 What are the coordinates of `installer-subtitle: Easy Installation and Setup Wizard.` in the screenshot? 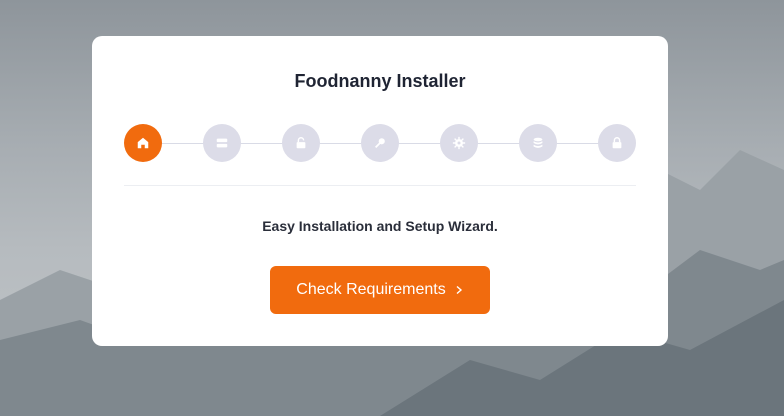 It's located at (380, 226).